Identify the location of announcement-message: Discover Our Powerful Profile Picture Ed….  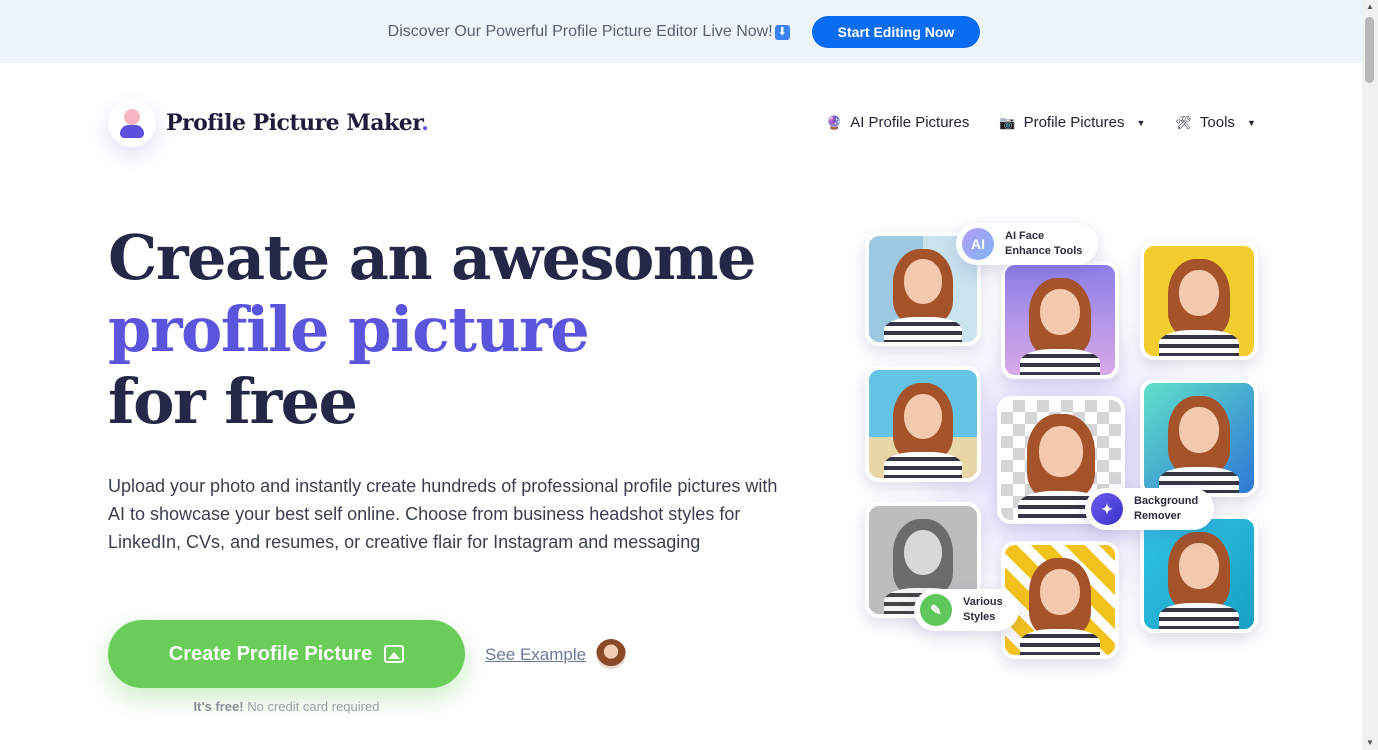
(580, 31).